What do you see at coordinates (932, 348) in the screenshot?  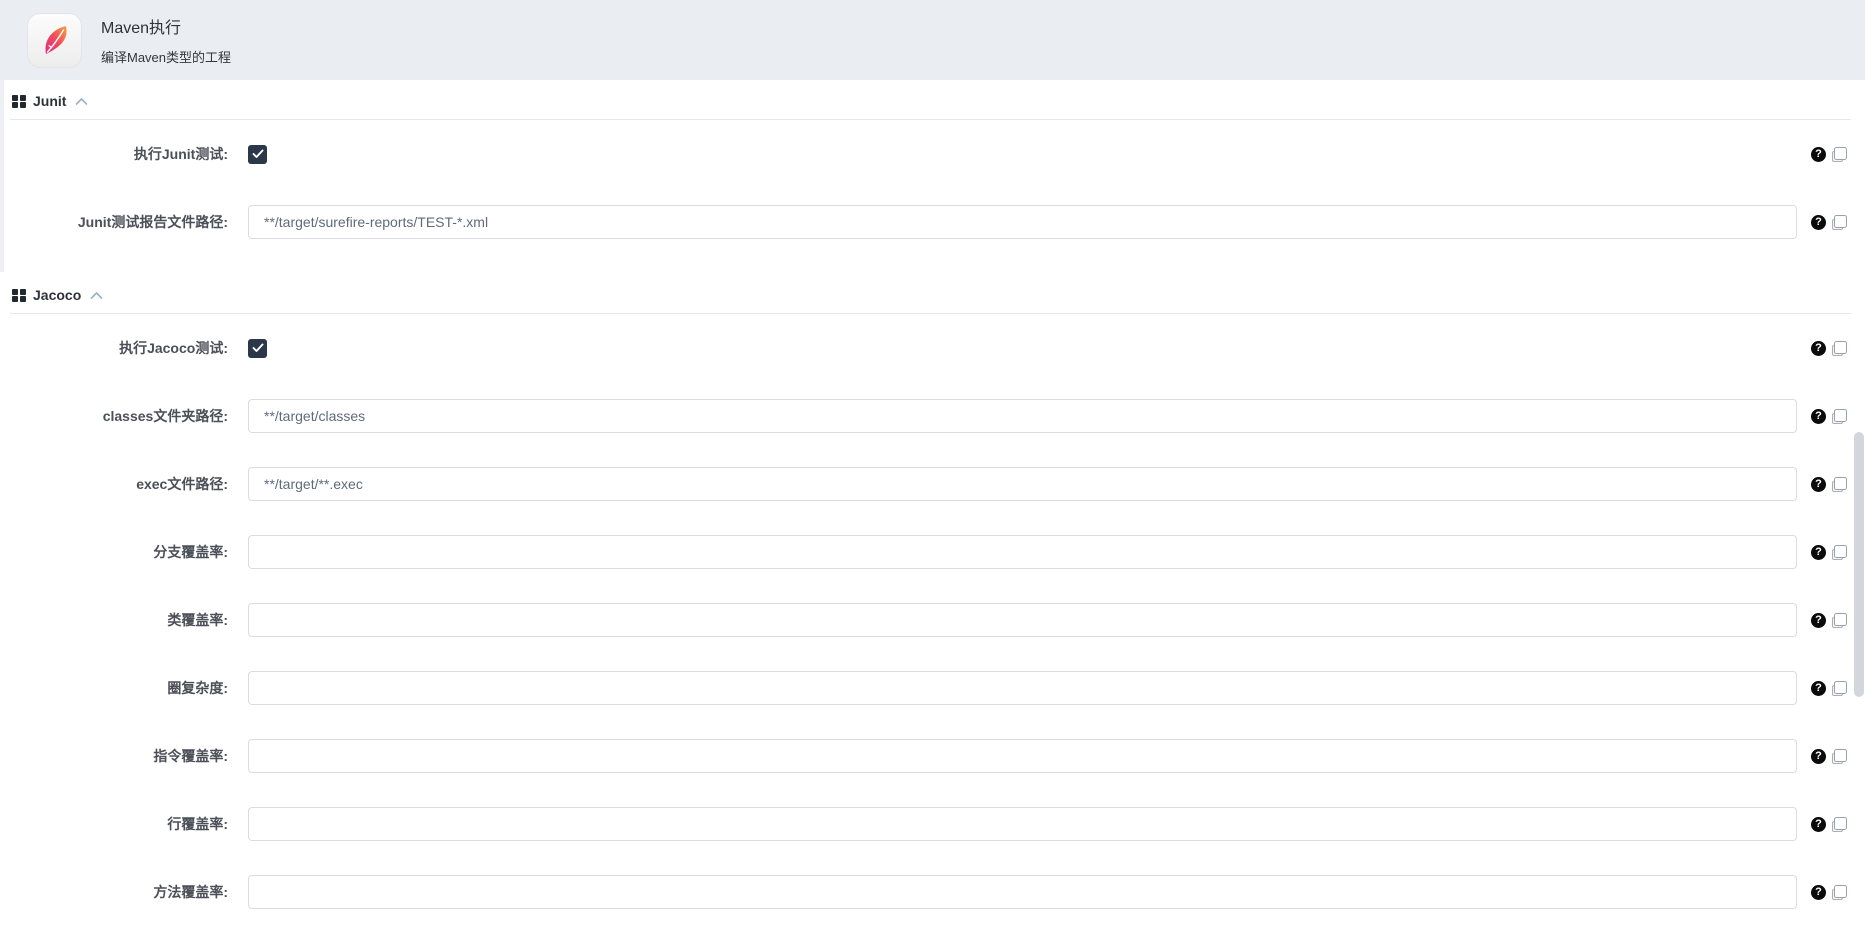 I see `form-row-run-jacoco-test: 执行Jacoco测试: ?` at bounding box center [932, 348].